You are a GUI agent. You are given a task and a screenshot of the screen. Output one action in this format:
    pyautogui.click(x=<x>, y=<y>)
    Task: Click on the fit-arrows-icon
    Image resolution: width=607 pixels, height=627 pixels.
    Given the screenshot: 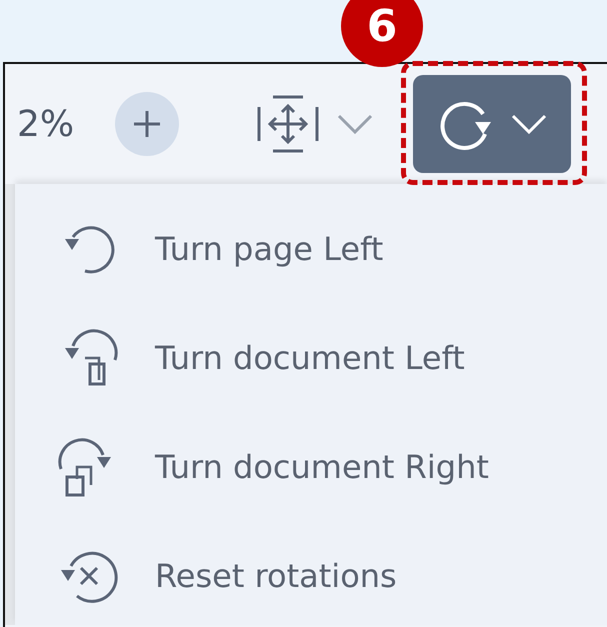 What is the action you would take?
    pyautogui.click(x=288, y=124)
    